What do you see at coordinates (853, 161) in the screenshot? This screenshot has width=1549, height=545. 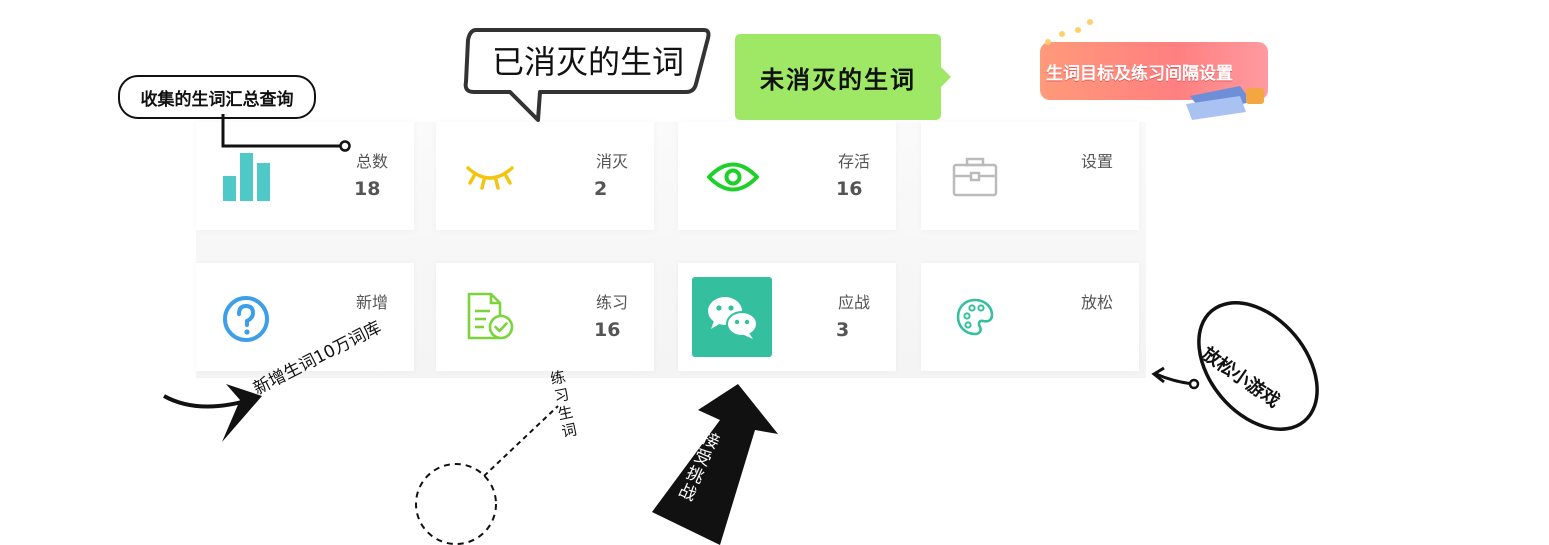 I see `card-label: 存活` at bounding box center [853, 161].